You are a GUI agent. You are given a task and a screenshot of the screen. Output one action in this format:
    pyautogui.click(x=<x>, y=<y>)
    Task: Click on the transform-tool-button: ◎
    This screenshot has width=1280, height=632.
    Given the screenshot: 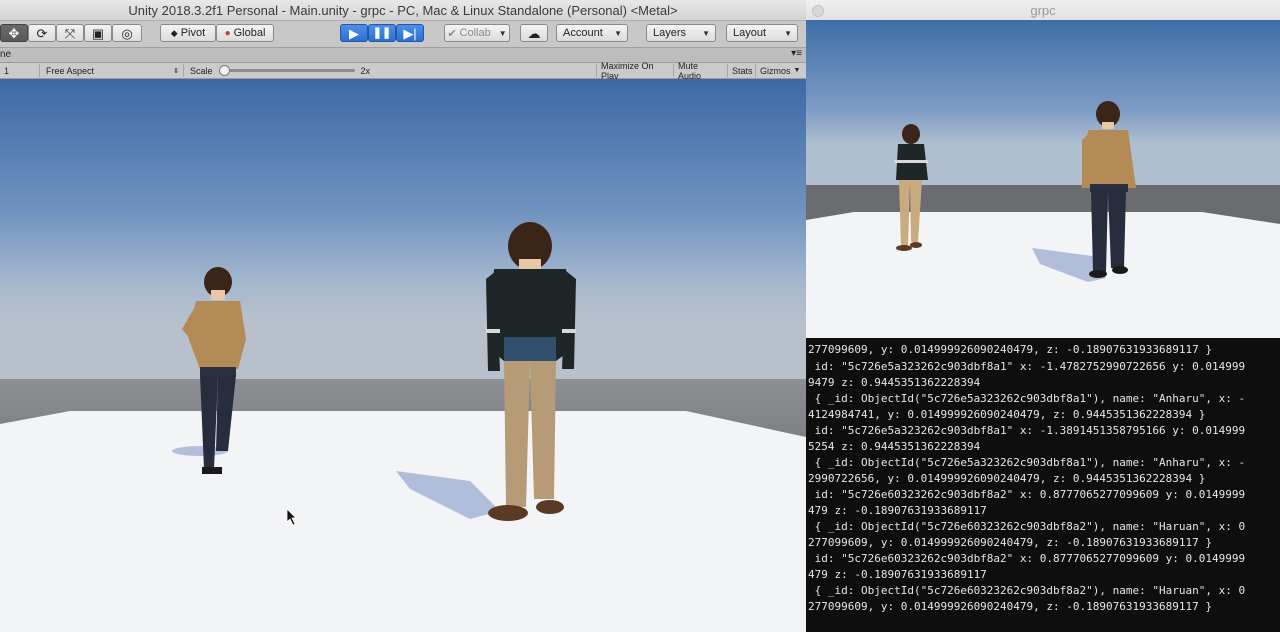 What is the action you would take?
    pyautogui.click(x=127, y=33)
    